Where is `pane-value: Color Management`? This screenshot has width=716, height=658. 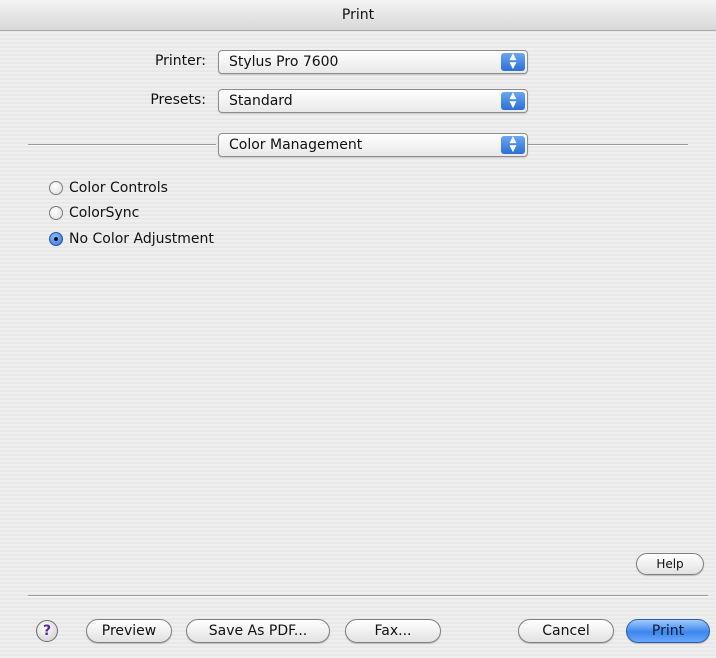 pane-value: Color Management is located at coordinates (296, 145).